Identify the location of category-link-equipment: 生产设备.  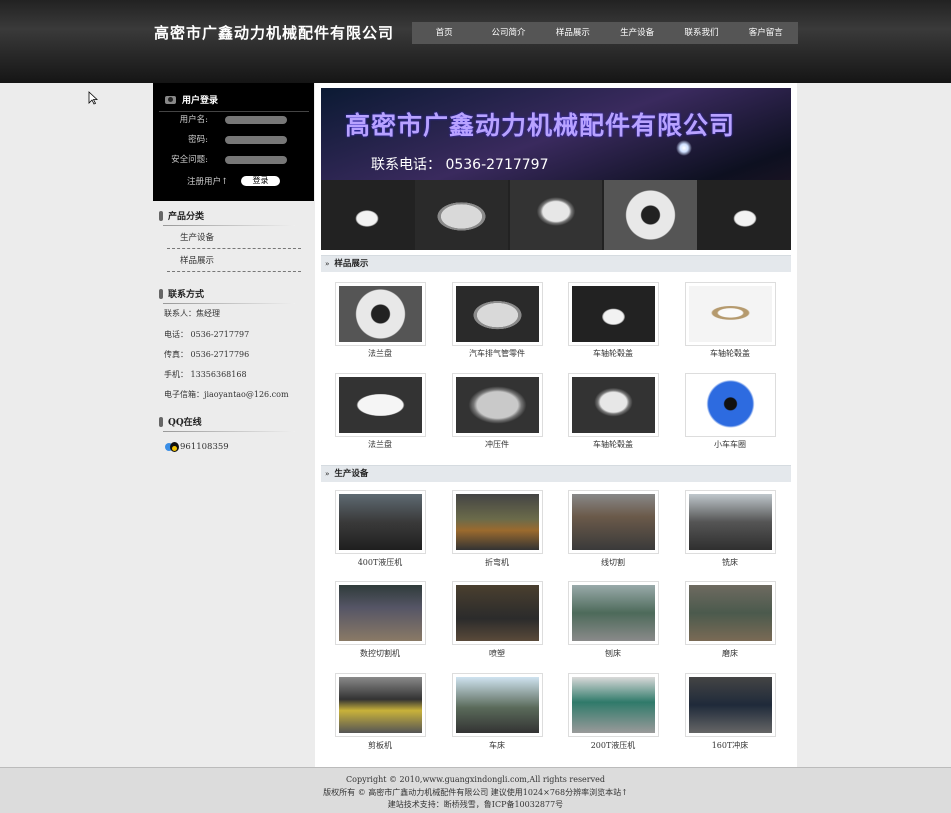
(197, 237).